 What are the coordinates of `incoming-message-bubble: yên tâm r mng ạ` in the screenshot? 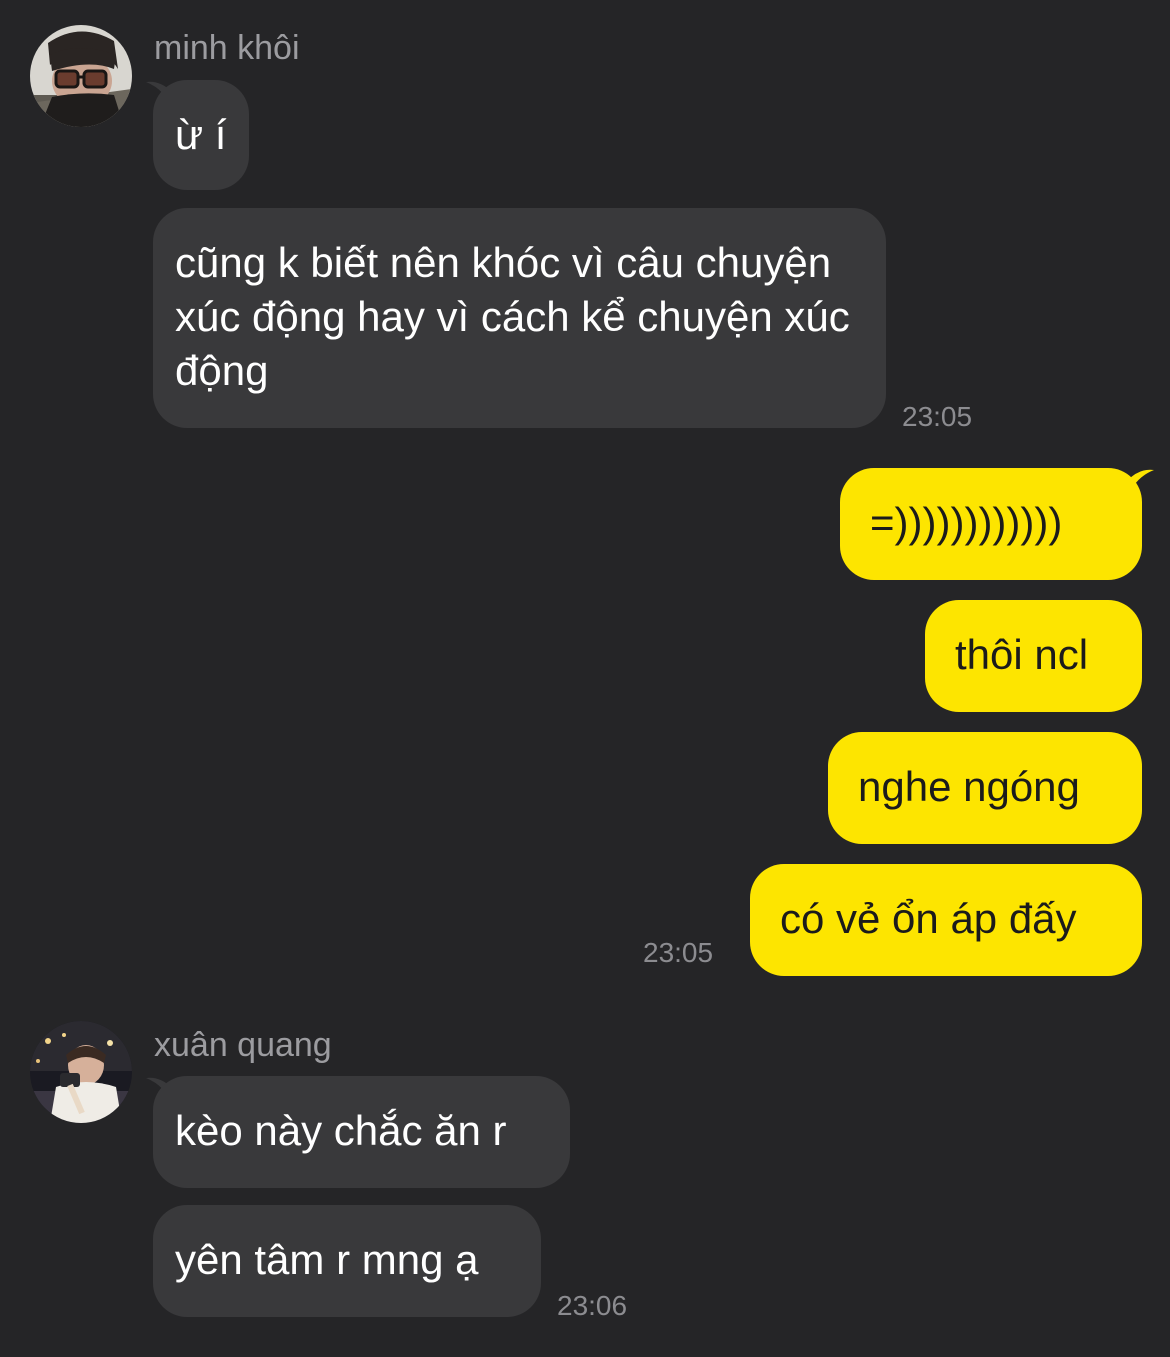 It's located at (347, 1261).